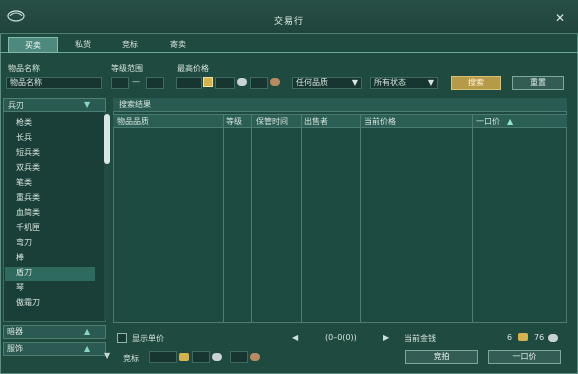 The width and height of the screenshot is (578, 374). What do you see at coordinates (33, 45) in the screenshot?
I see `tab-buy-sell: 买卖` at bounding box center [33, 45].